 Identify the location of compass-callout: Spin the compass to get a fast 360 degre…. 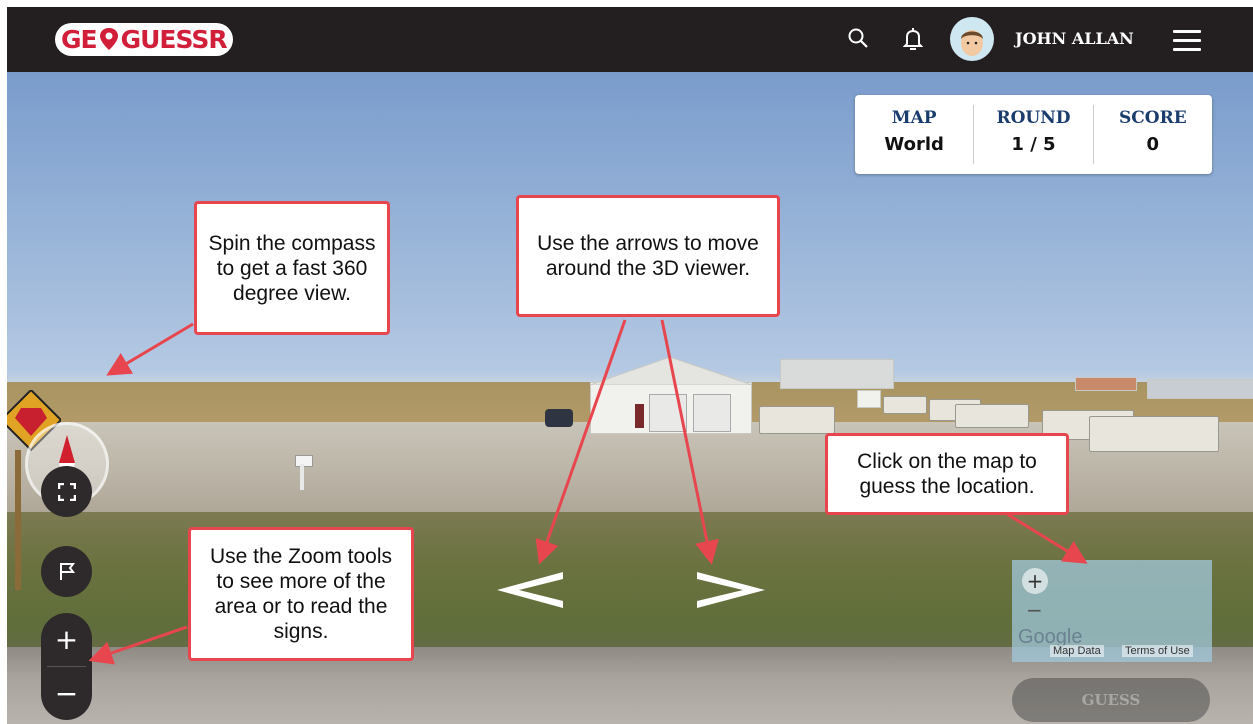
(292, 268).